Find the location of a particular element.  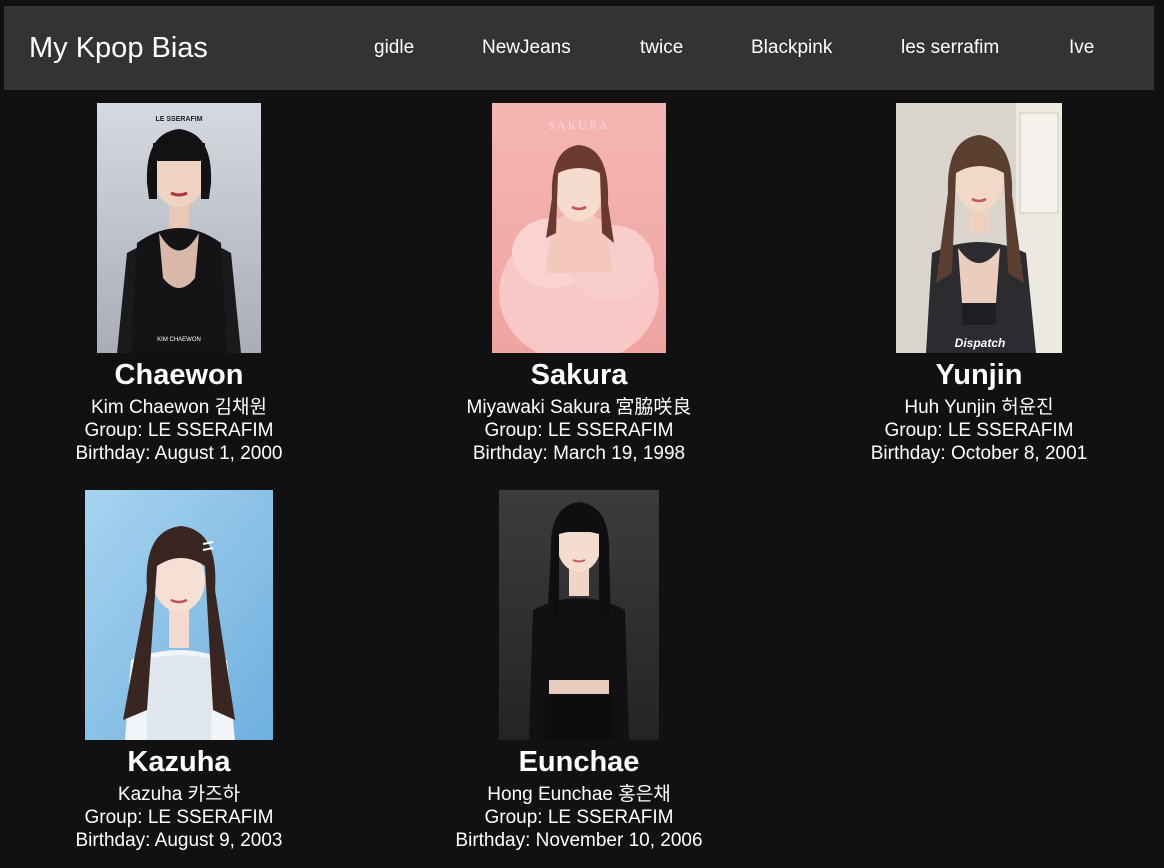

idol-fullname: Kim Chaewon 김채원 is located at coordinates (179, 407).